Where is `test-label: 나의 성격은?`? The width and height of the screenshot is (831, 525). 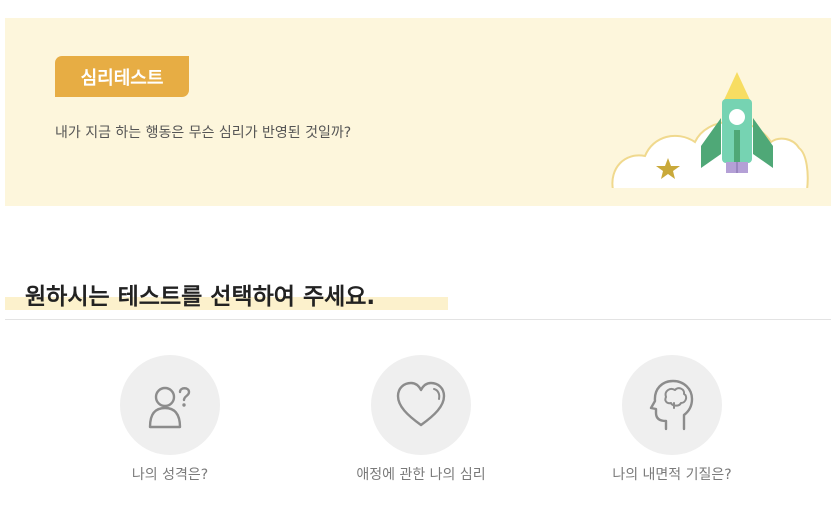 test-label: 나의 성격은? is located at coordinates (170, 475).